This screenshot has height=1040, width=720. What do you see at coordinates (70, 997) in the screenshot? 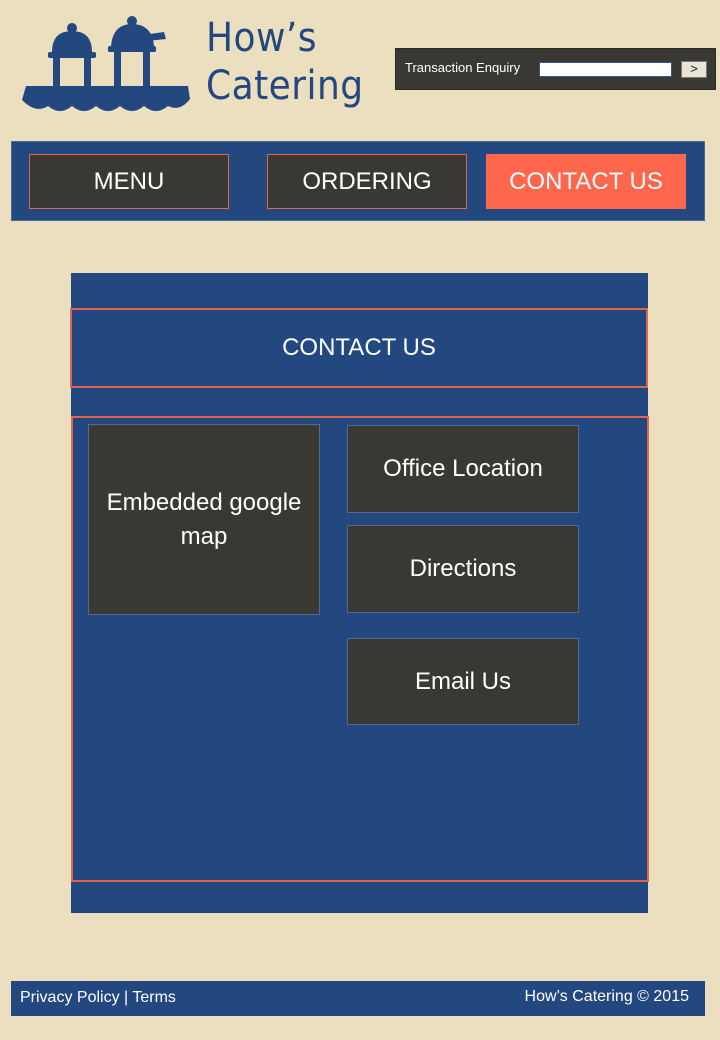
I see `privacy-policy-link: Privacy Policy` at bounding box center [70, 997].